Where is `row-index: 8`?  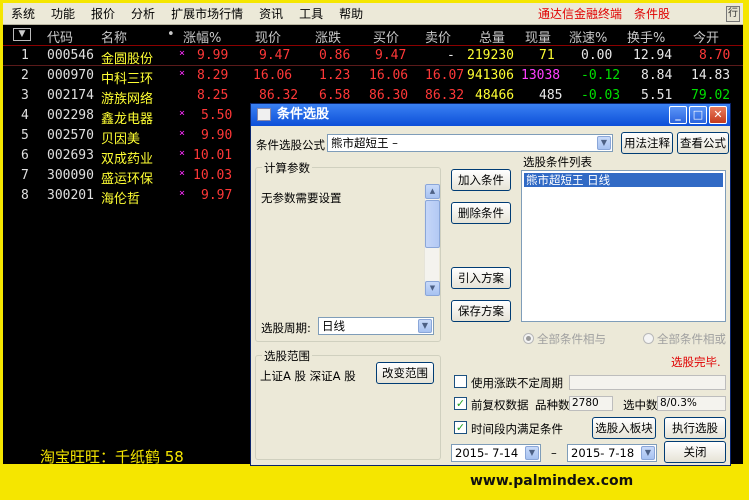 row-index: 8 is located at coordinates (25, 195).